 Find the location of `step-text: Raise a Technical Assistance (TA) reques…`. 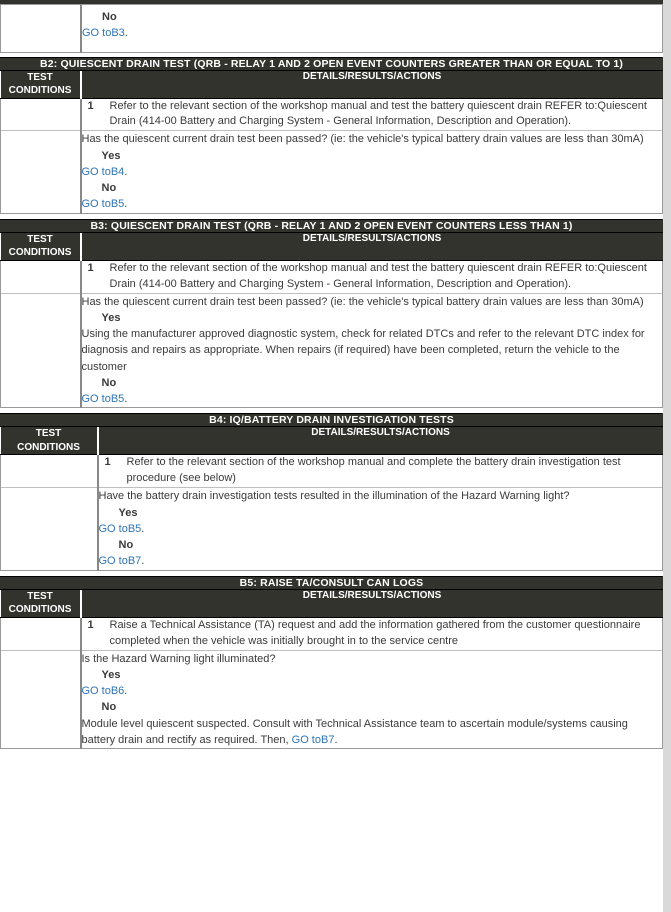

step-text: Raise a Technical Assistance (TA) reques… is located at coordinates (375, 632).